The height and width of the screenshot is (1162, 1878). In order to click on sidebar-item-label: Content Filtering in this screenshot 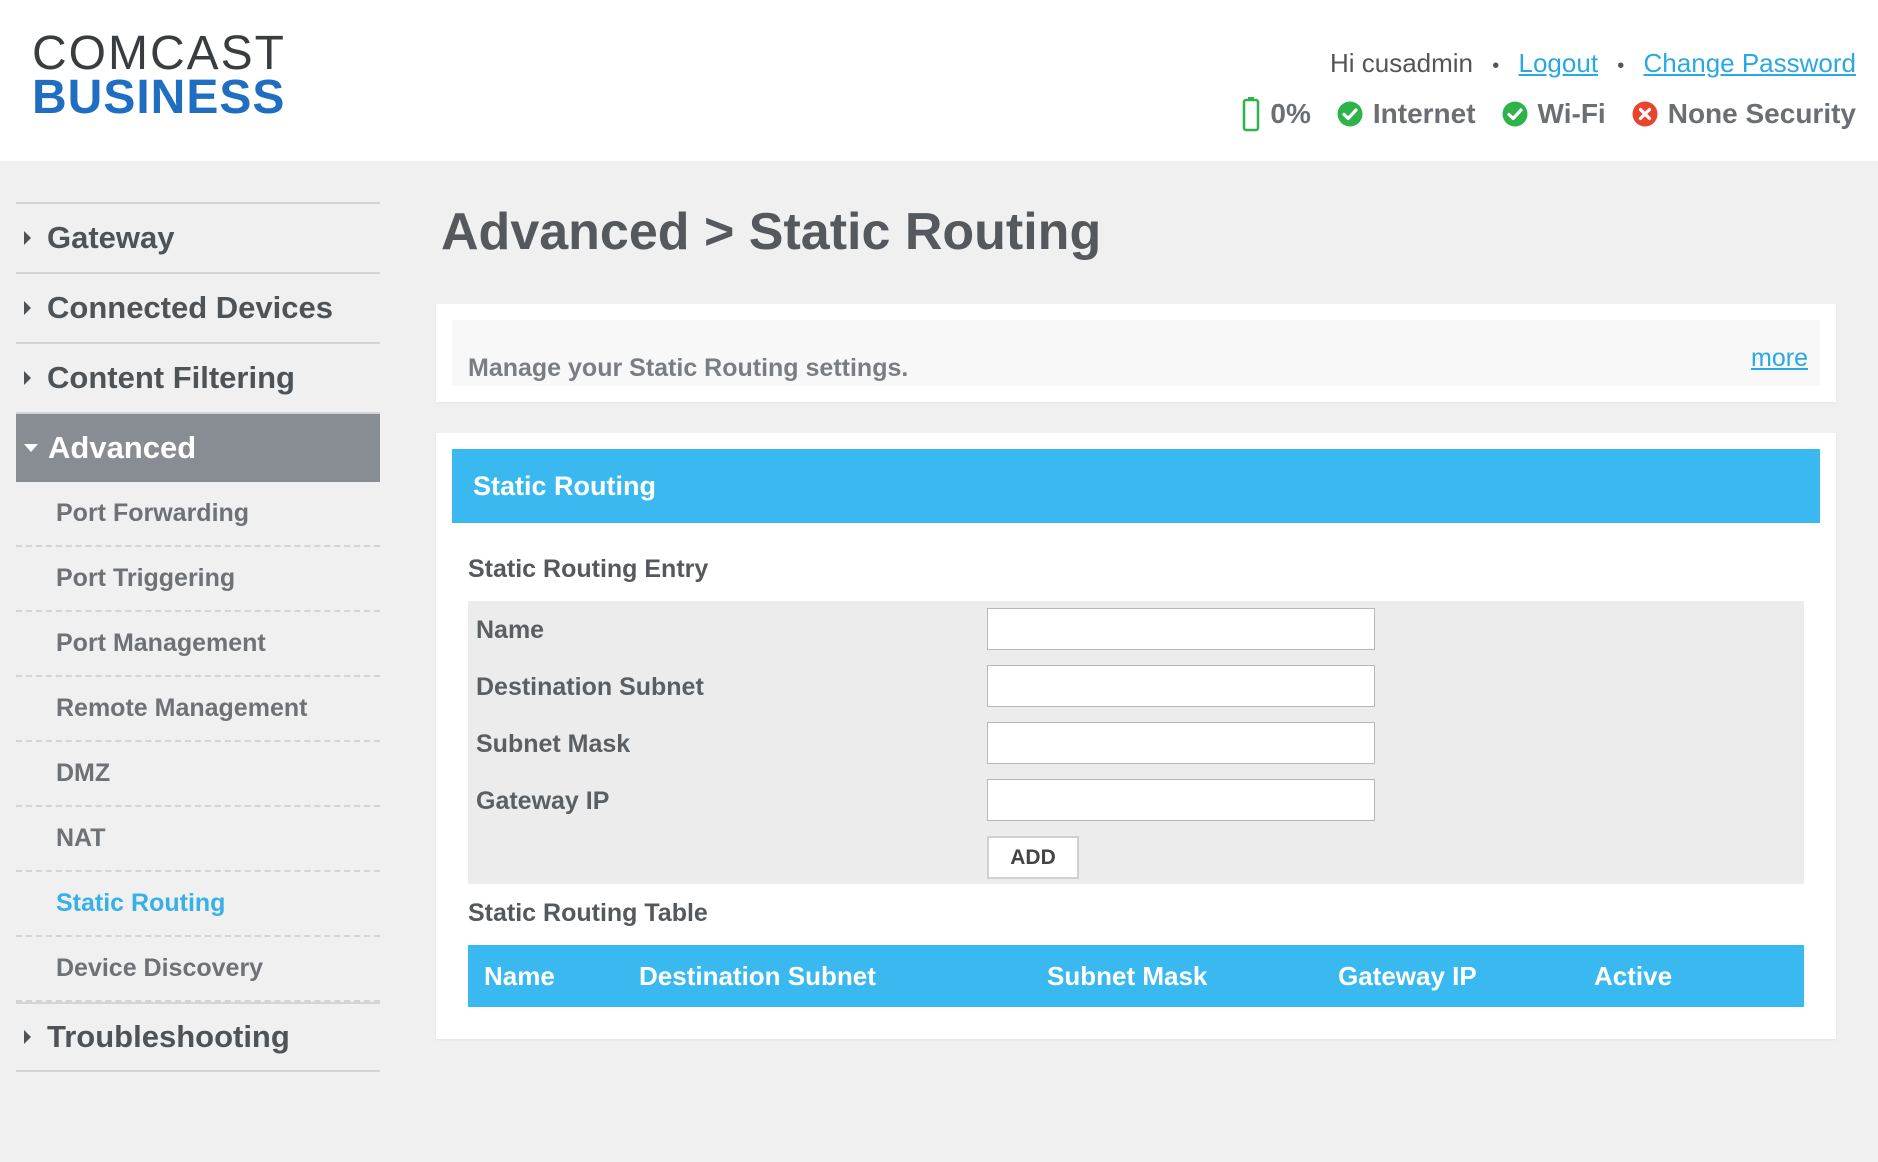, I will do `click(171, 377)`.